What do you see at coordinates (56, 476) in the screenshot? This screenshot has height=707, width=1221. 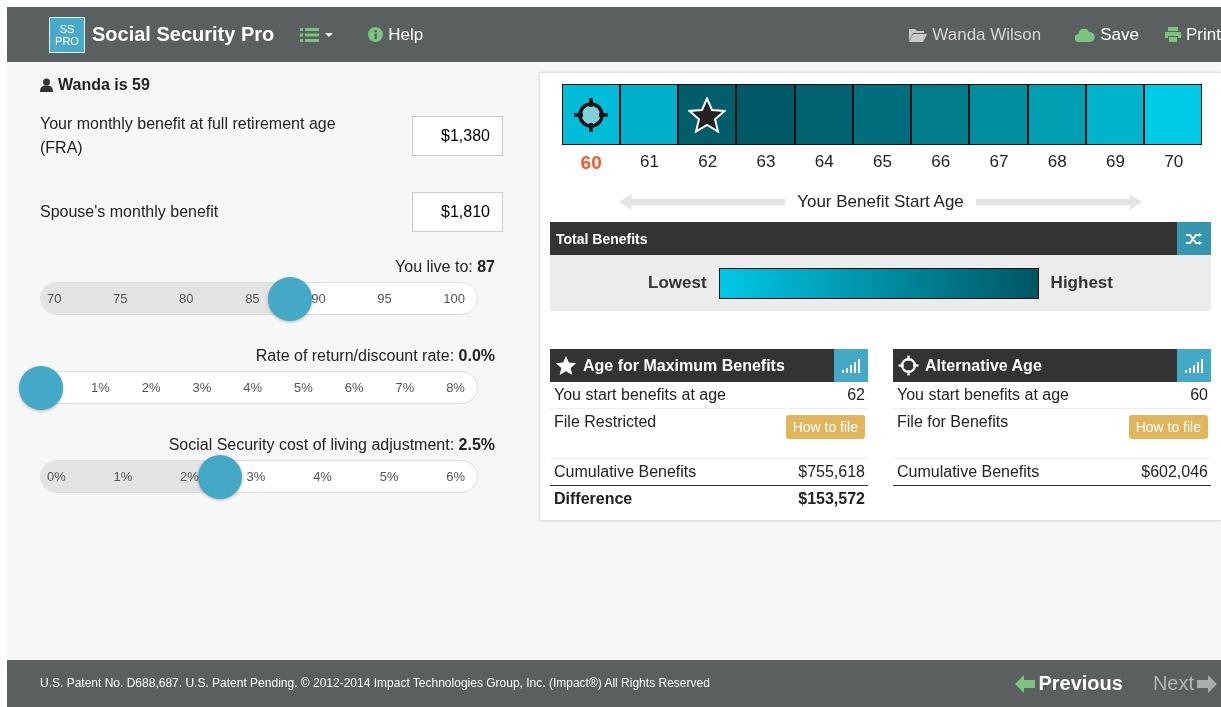 I see `tick-label: 0%` at bounding box center [56, 476].